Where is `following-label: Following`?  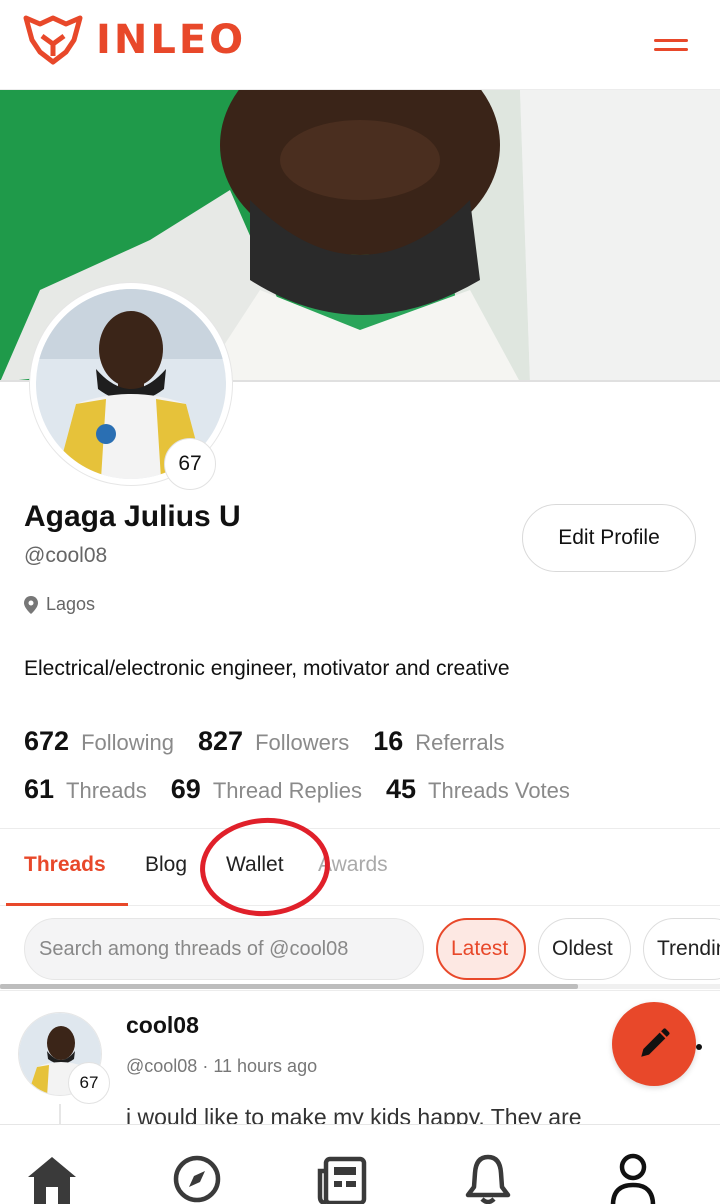
following-label: Following is located at coordinates (127, 743).